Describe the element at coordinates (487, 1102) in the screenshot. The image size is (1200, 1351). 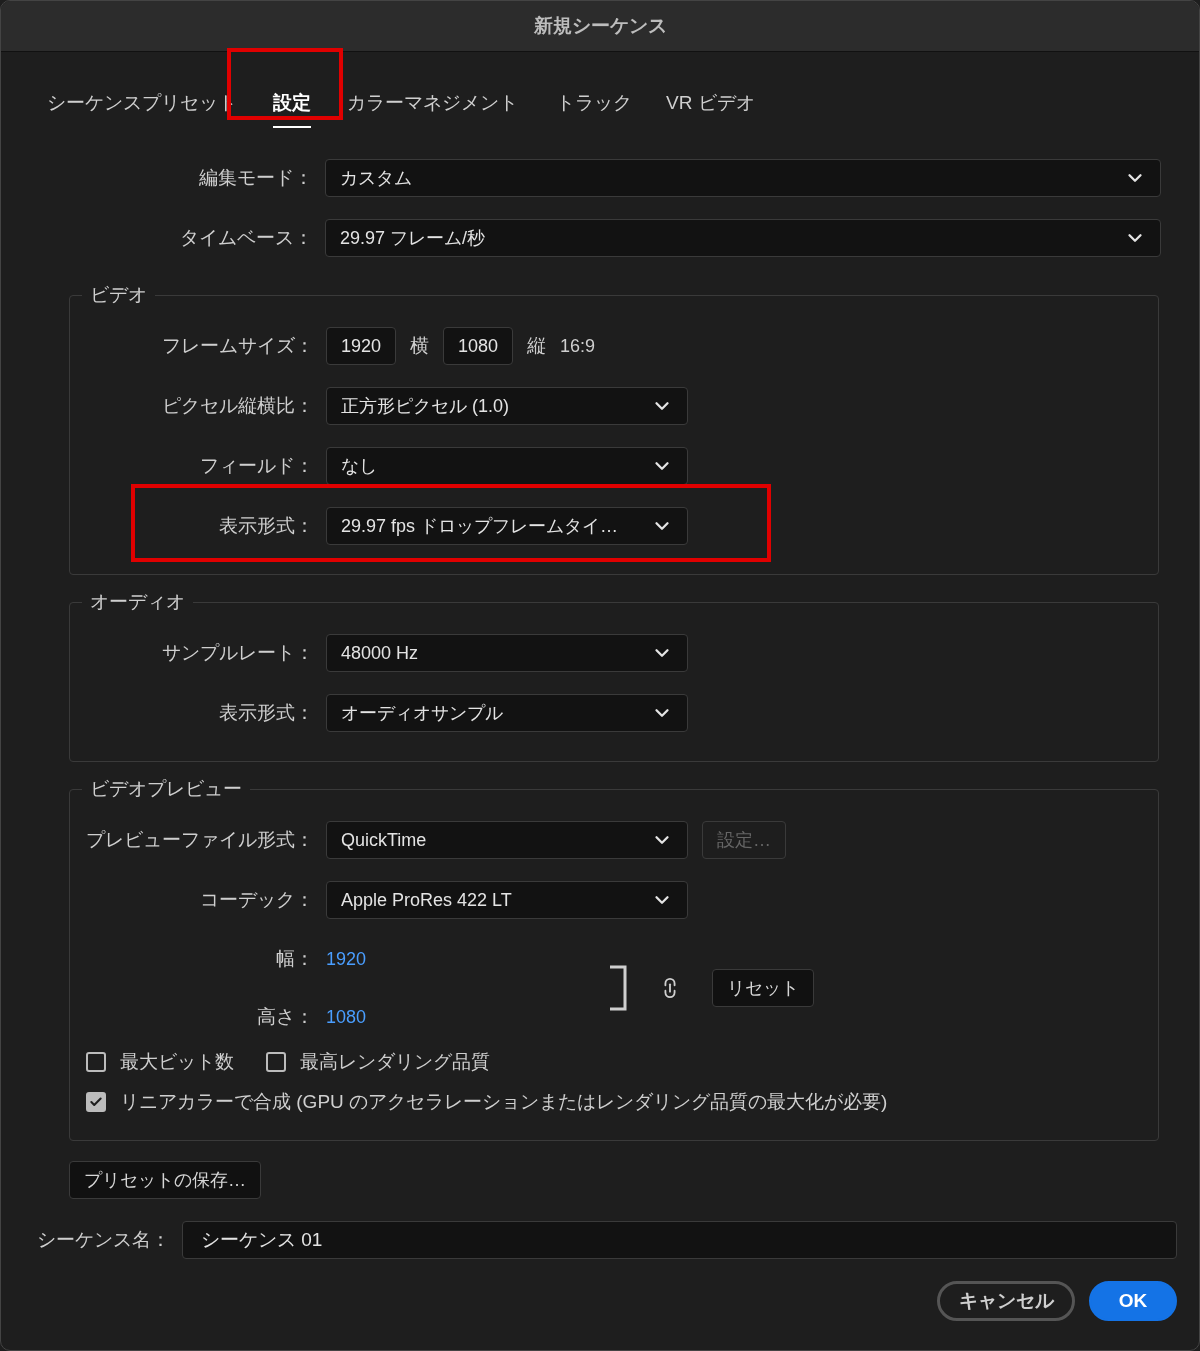
I see `checkbox-label: リニアカラーで合成 (GPU のアクセラレーションまたはレンダリング品質の最大化が必要)` at that location.